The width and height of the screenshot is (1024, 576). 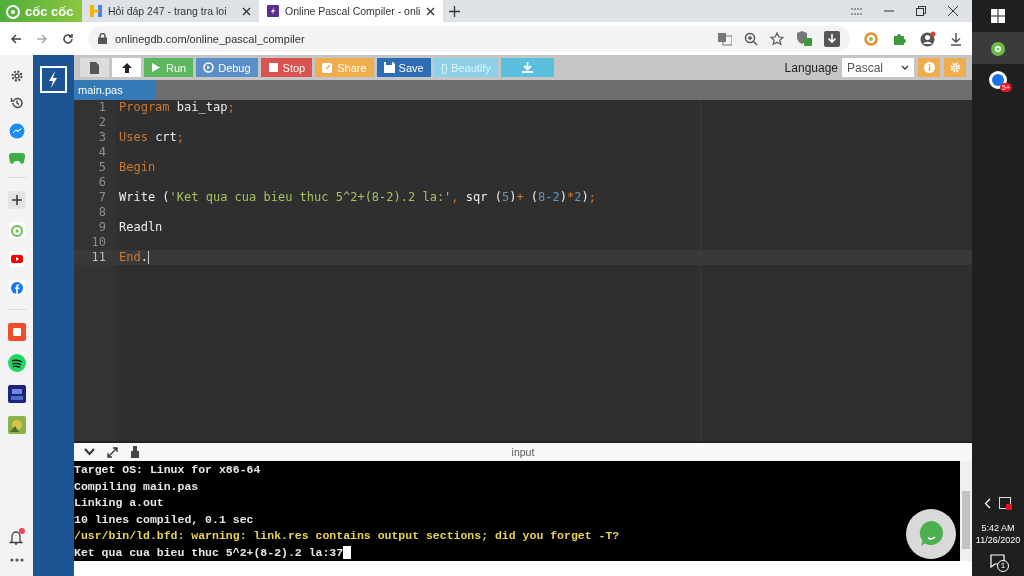 What do you see at coordinates (96, 11) in the screenshot?
I see `site-icon` at bounding box center [96, 11].